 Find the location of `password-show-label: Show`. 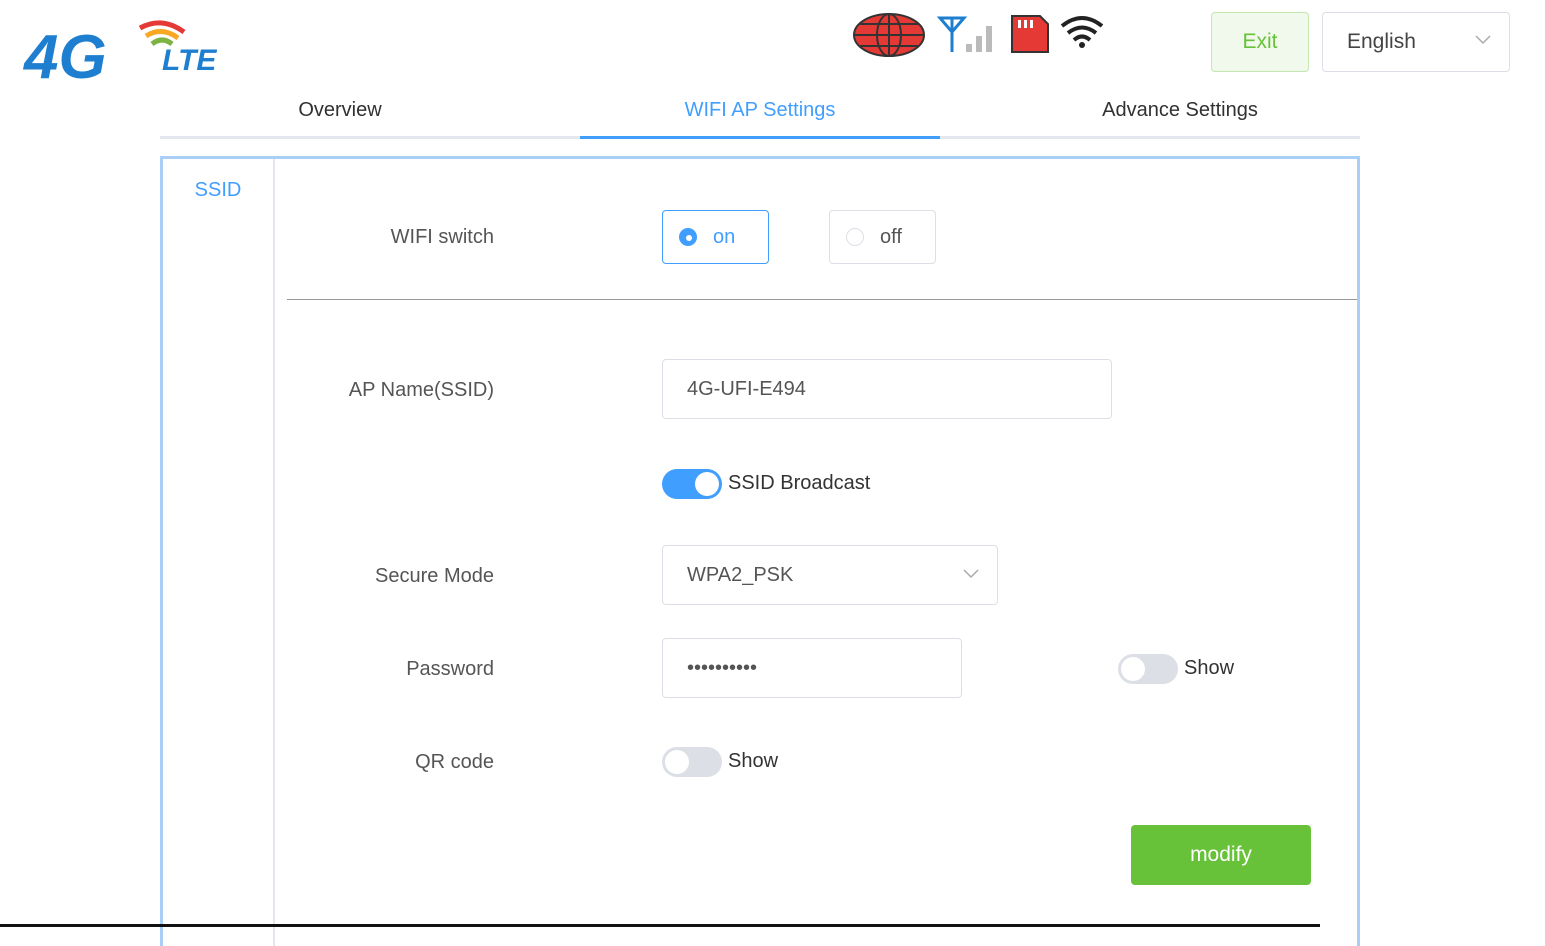

password-show-label: Show is located at coordinates (1209, 668).